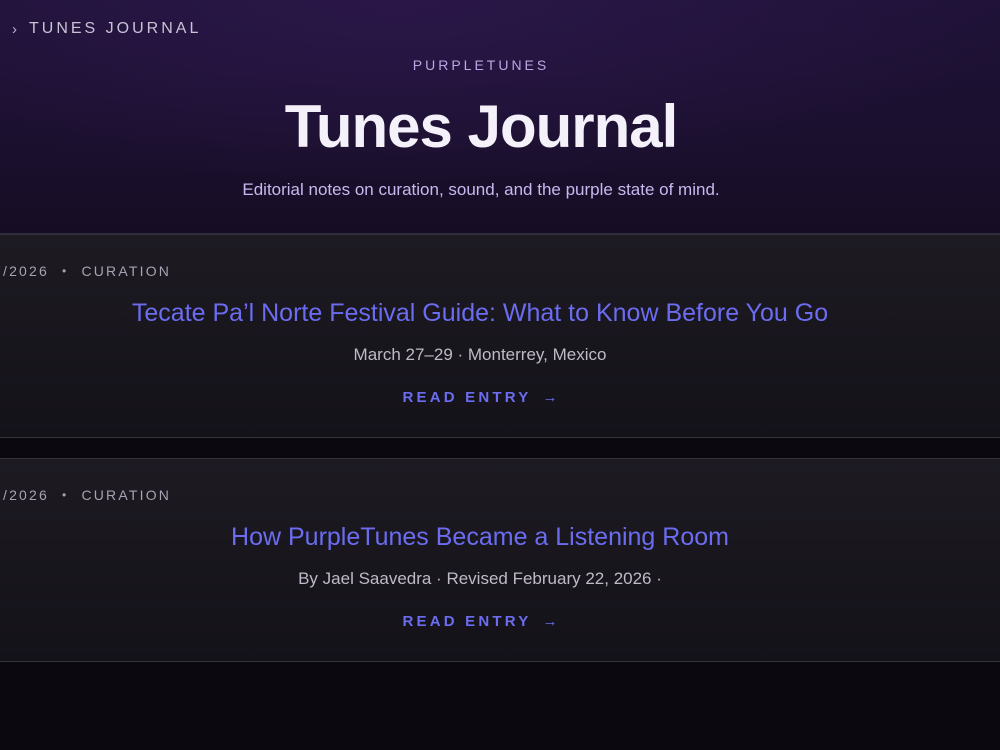 The width and height of the screenshot is (1000, 750). I want to click on entry-meta: 7/2026 • CURATION, so click(85, 271).